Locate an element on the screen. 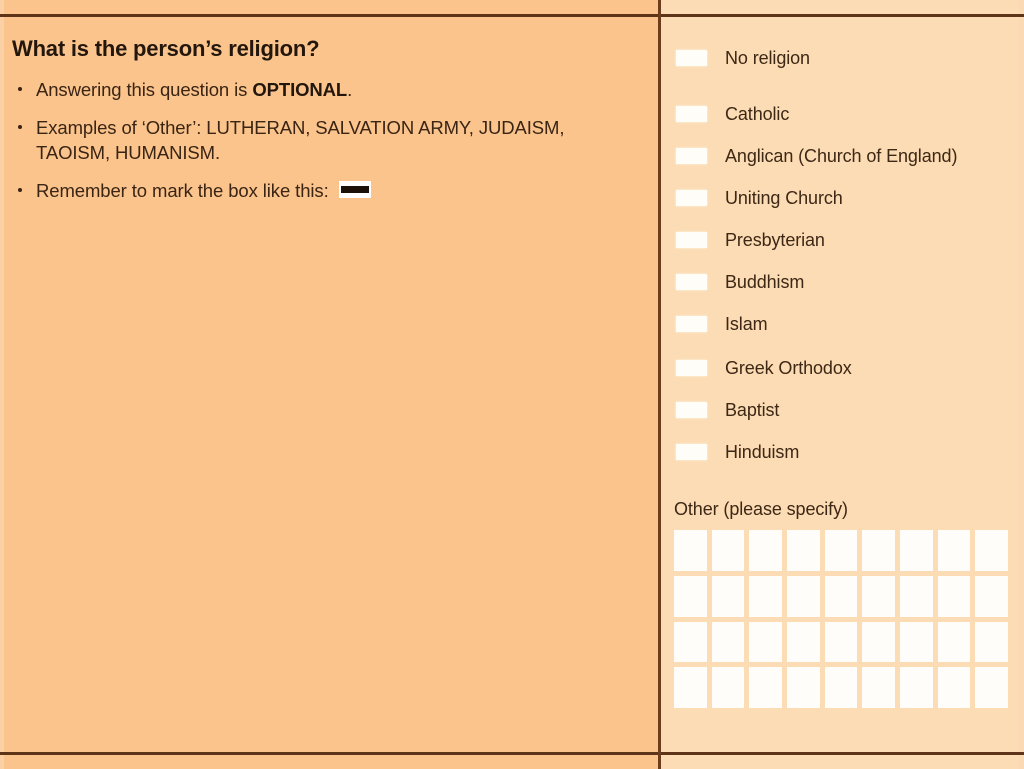  checkbox-anglican is located at coordinates (691, 156).